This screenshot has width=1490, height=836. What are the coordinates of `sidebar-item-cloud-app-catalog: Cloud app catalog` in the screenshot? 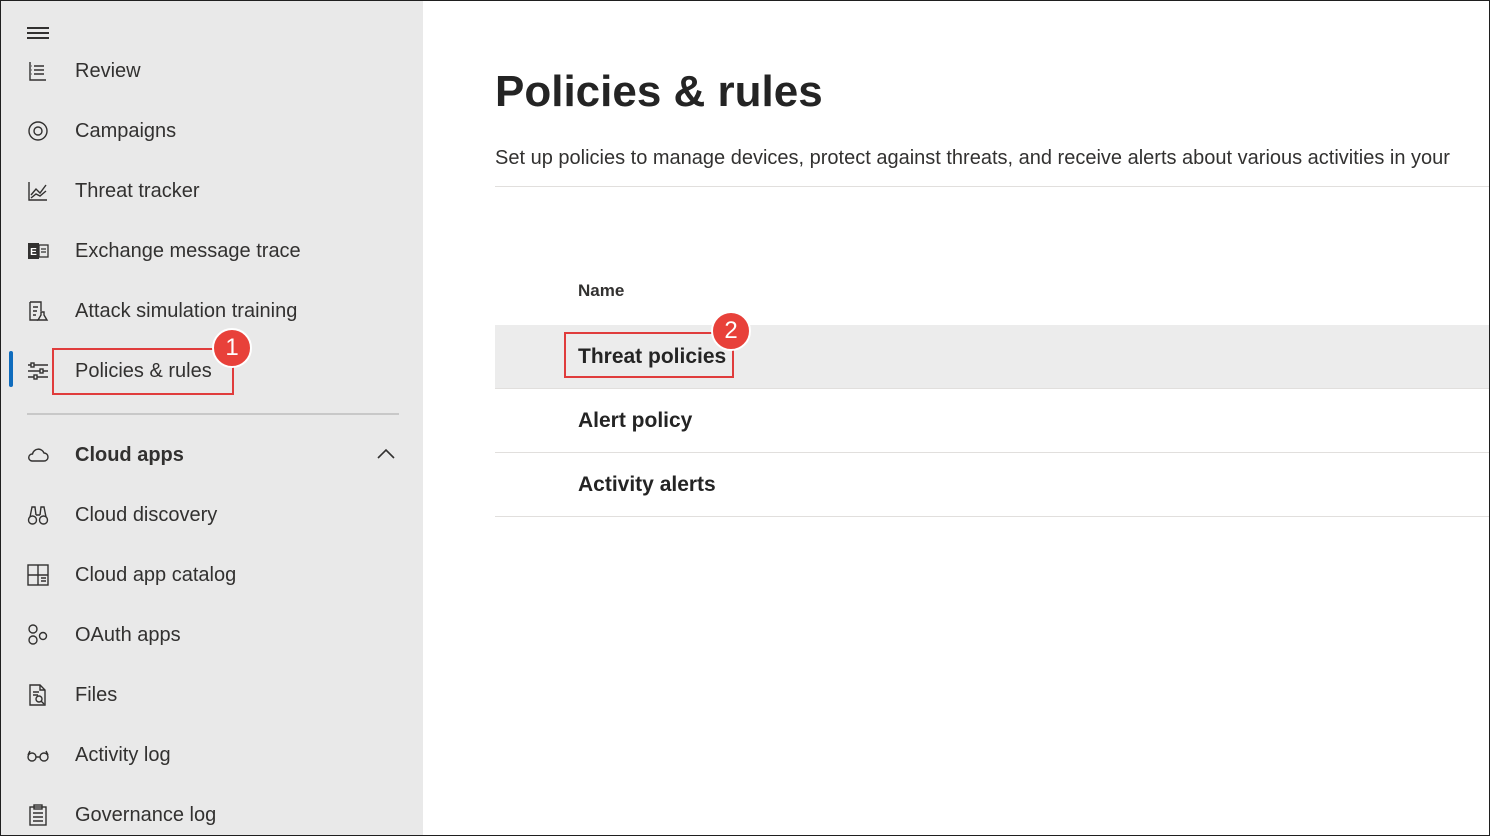 It's located at (212, 575).